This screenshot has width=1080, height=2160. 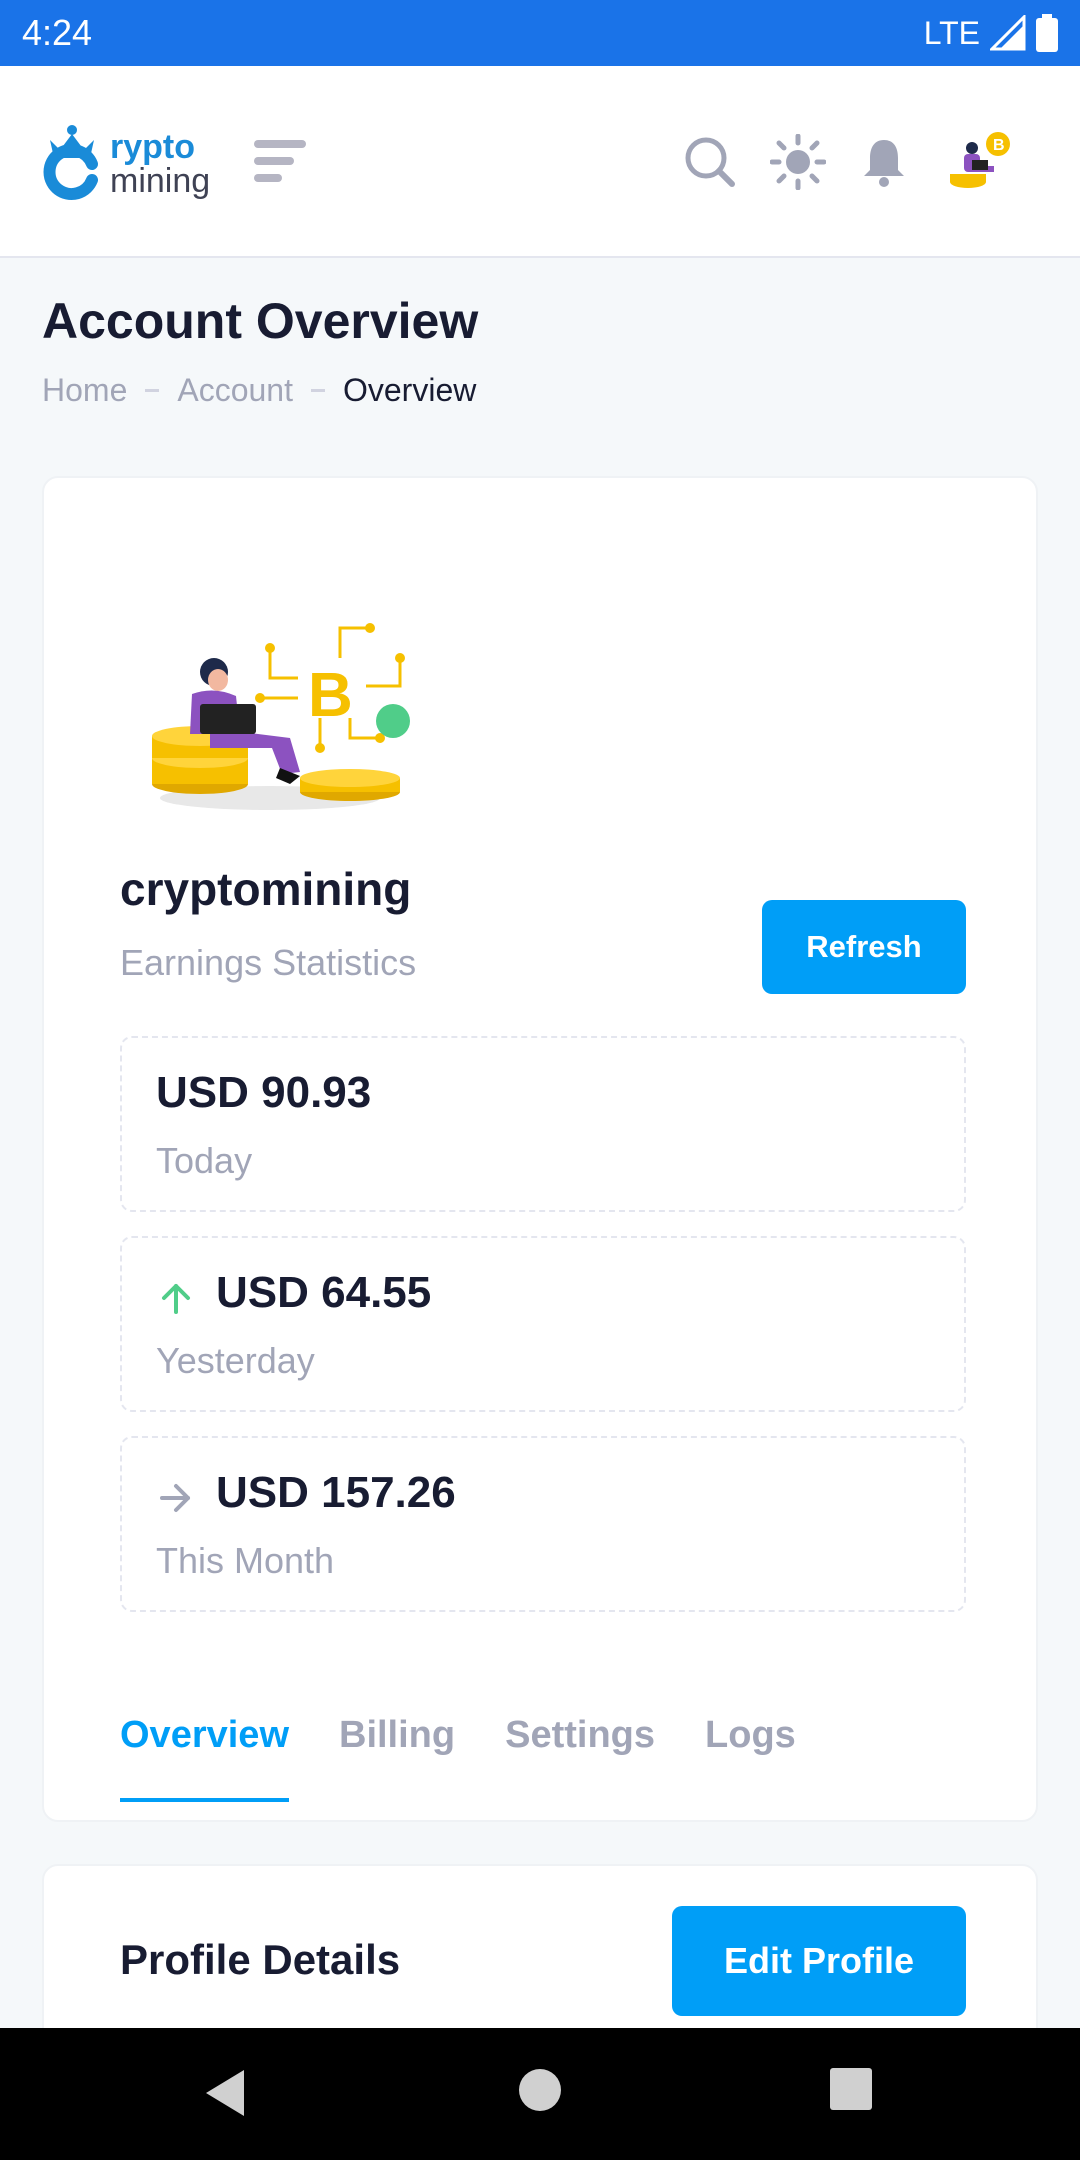 I want to click on status-indicators: LTE, so click(x=991, y=33).